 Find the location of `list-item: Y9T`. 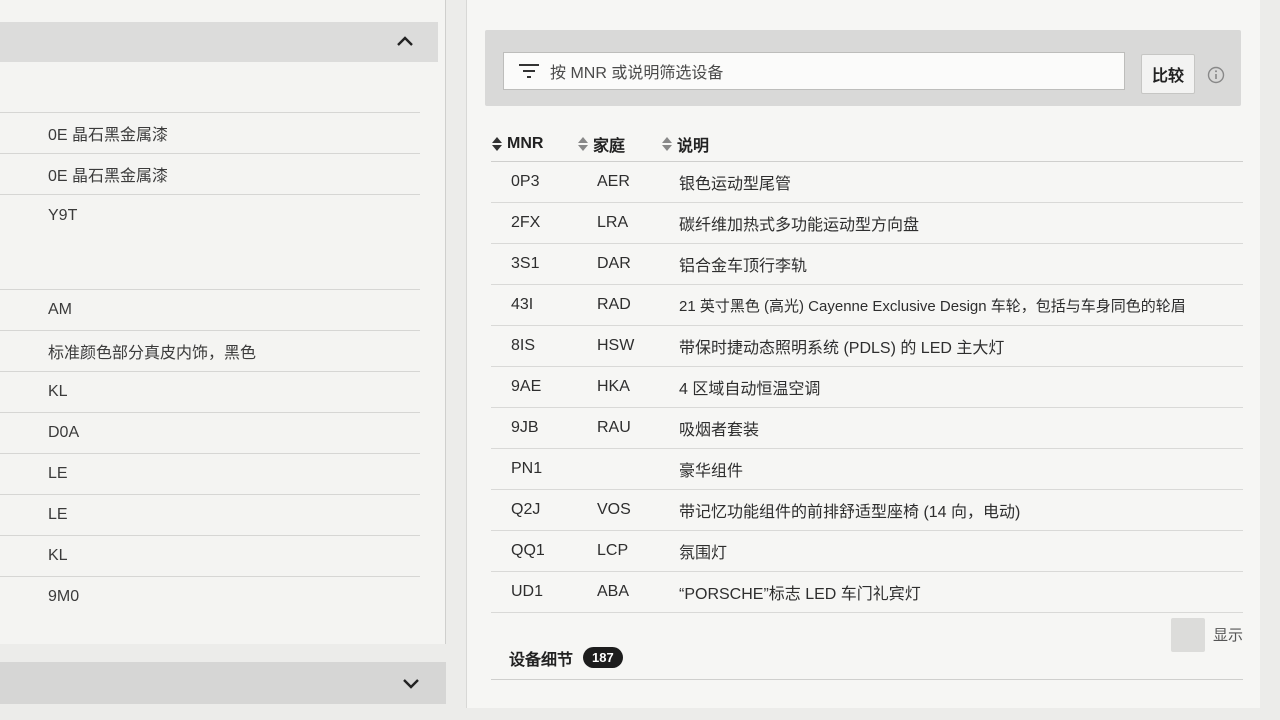

list-item: Y9T is located at coordinates (210, 241).